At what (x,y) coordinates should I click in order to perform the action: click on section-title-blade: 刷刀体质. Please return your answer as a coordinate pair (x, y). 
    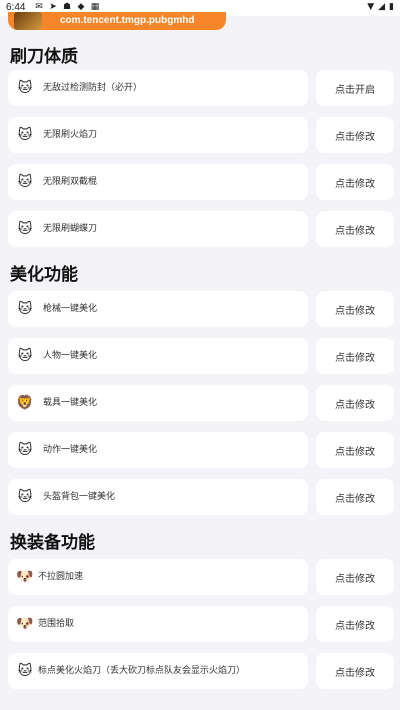
    Looking at the image, I should click on (44, 57).